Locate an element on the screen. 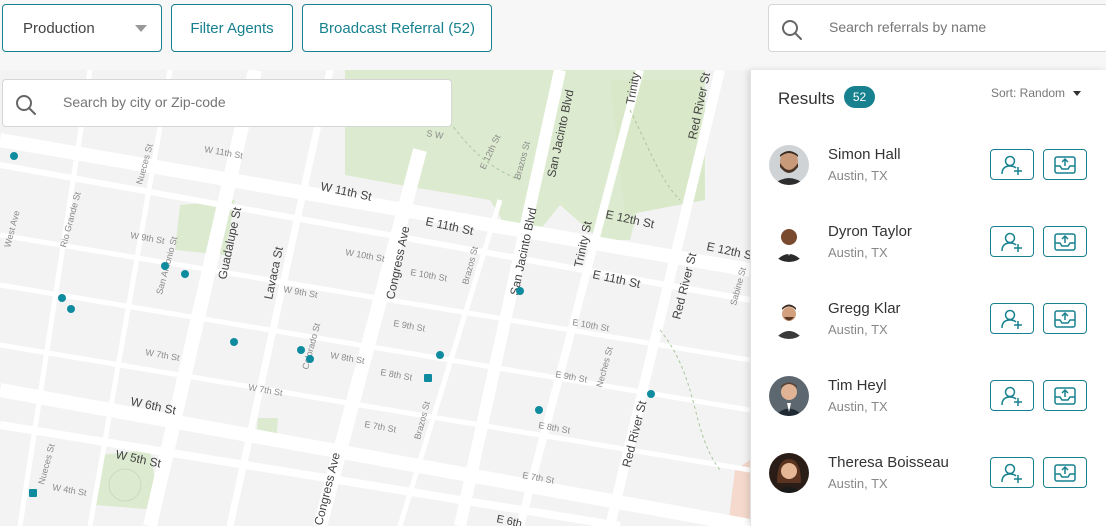 The image size is (1106, 526). city-zip-search-box is located at coordinates (227, 103).